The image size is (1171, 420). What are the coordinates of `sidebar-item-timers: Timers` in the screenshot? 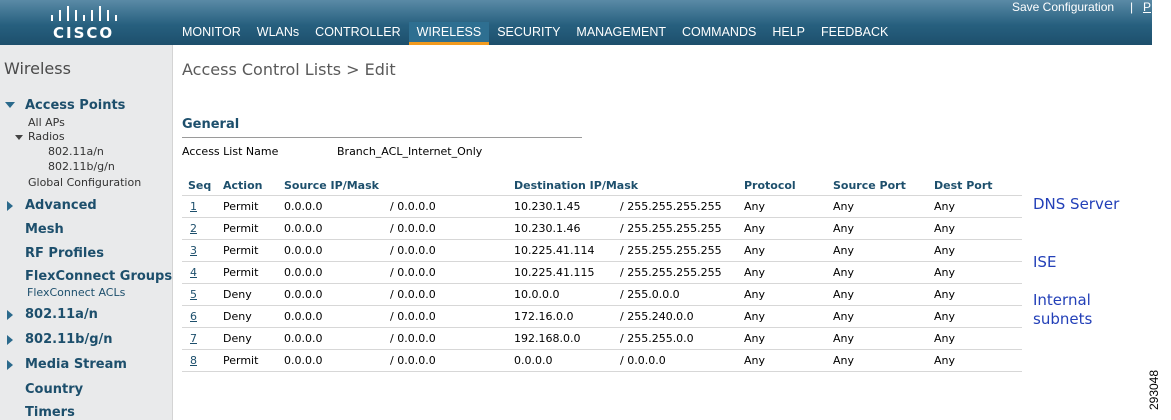 It's located at (50, 412).